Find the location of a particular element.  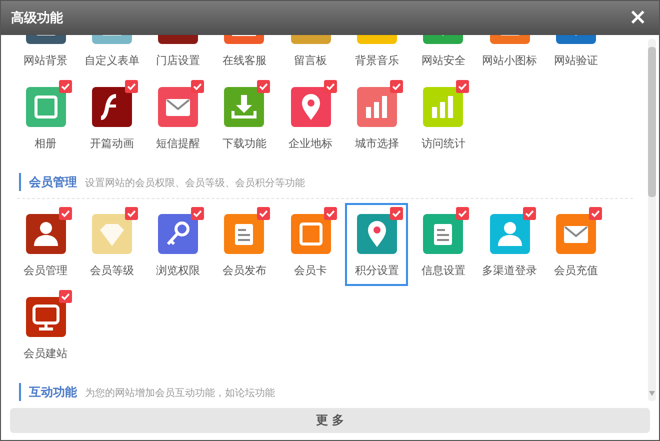

feature-item: 城市选择 is located at coordinates (376, 117).